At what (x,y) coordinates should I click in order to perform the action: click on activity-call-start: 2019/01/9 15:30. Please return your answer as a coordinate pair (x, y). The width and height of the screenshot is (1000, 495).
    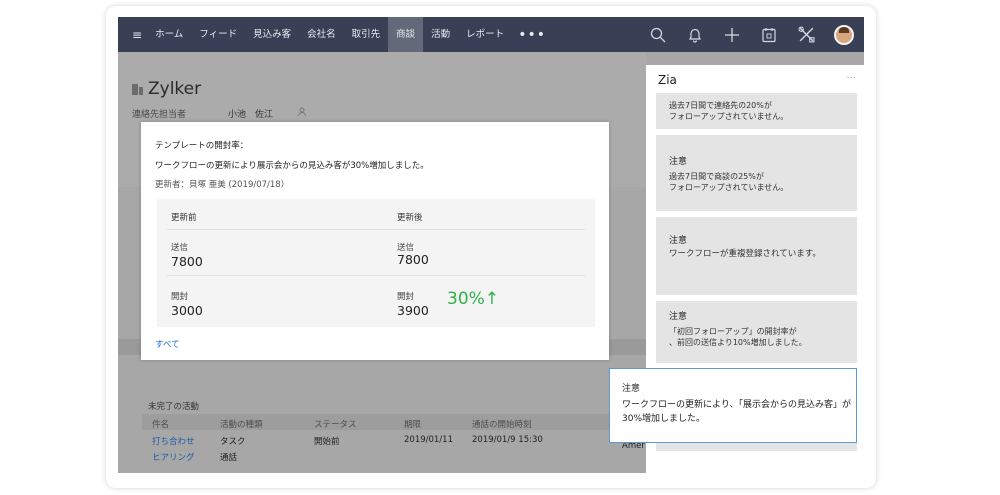
    Looking at the image, I should click on (507, 440).